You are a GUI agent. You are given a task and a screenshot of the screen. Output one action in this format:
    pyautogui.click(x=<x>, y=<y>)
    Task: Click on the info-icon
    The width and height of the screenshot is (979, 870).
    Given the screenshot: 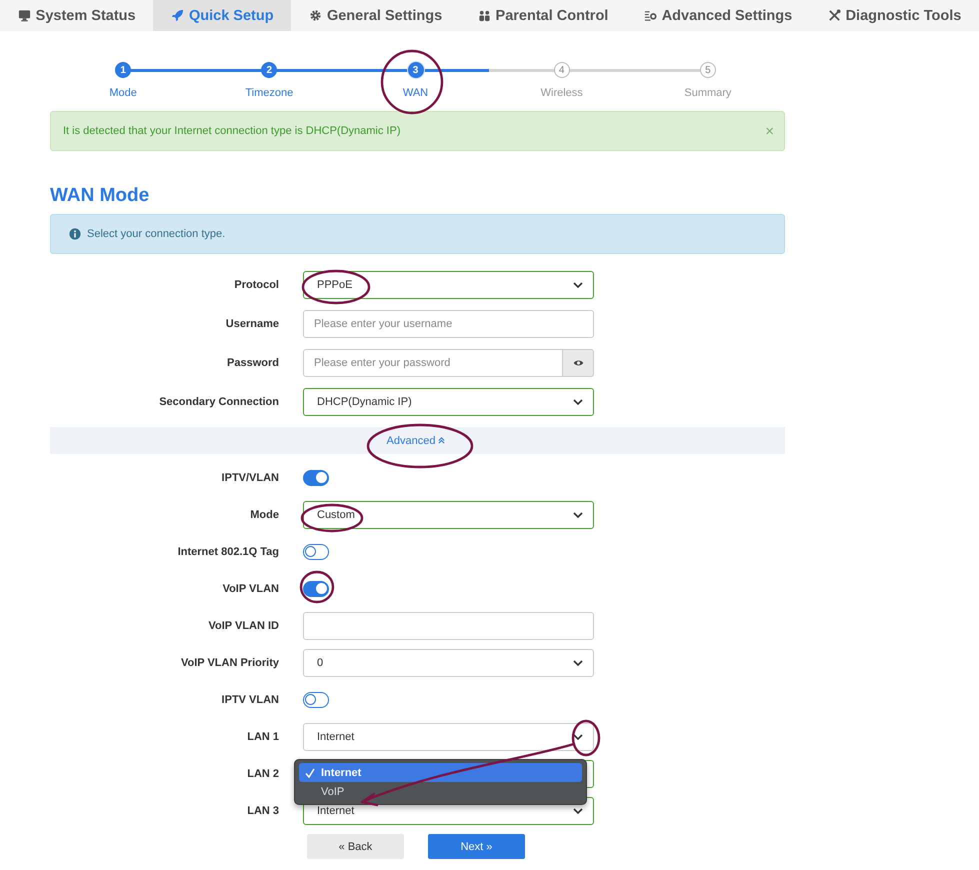 What is the action you would take?
    pyautogui.click(x=75, y=234)
    